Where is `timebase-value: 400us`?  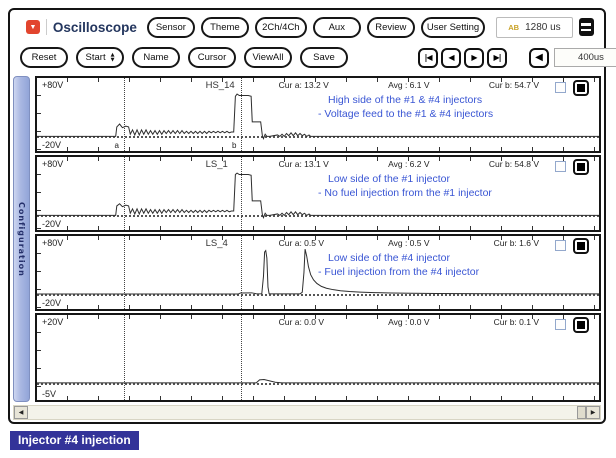
timebase-value: 400us is located at coordinates (585, 57).